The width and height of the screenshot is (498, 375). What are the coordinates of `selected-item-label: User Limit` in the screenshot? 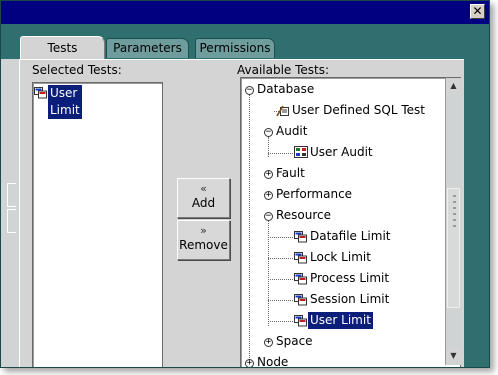 It's located at (65, 102).